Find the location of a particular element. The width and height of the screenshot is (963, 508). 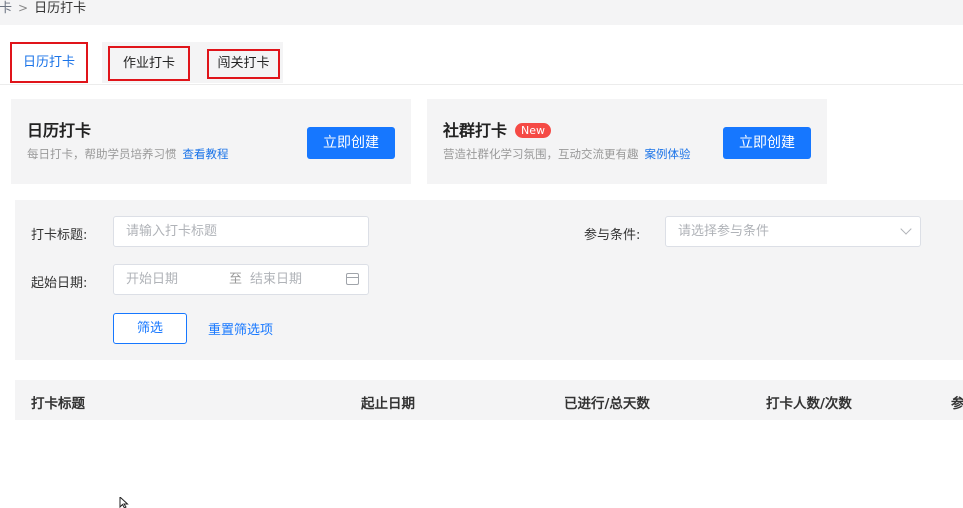

create-calendar-button: 立即创建 is located at coordinates (351, 143).